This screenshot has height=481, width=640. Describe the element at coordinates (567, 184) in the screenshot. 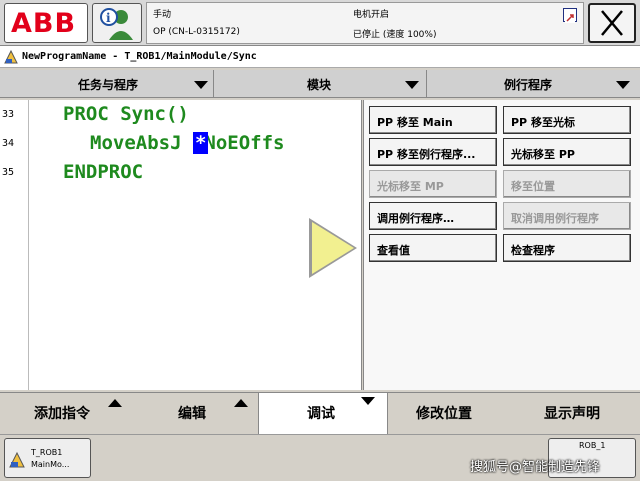

I see `move-to-position-button: 移至位置` at that location.